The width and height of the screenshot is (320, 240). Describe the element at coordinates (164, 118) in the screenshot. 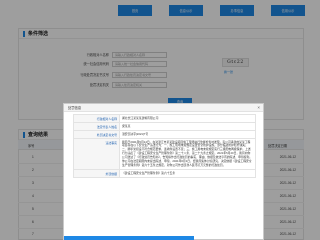

I see `detail-row-party: 行政相对人名称 湖北长江某某某建筑有限公司` at that location.